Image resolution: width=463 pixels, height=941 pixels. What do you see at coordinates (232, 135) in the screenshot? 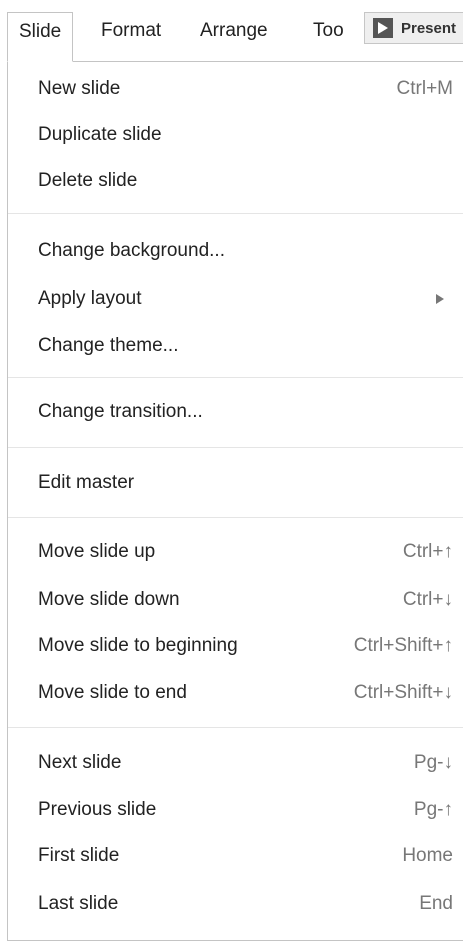
I see `menu-item-duplicate-slide: Duplicate slide` at bounding box center [232, 135].